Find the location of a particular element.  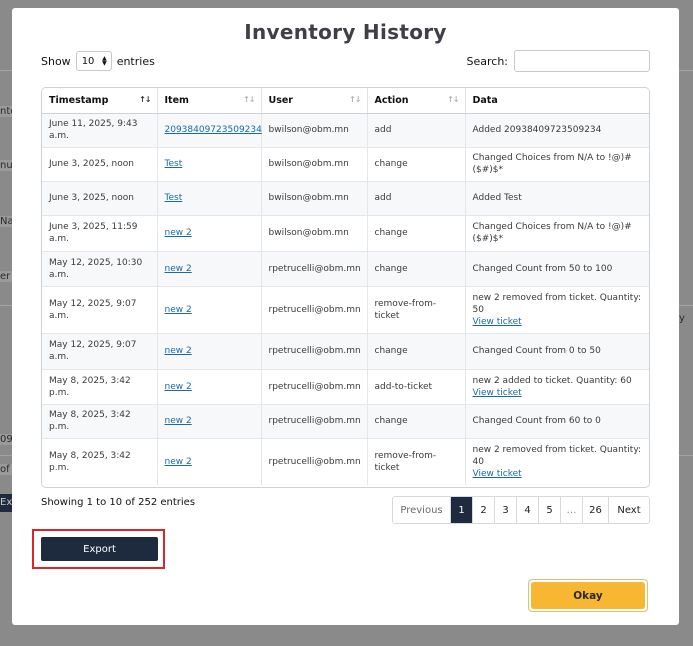

search-control: Search: is located at coordinates (558, 61).